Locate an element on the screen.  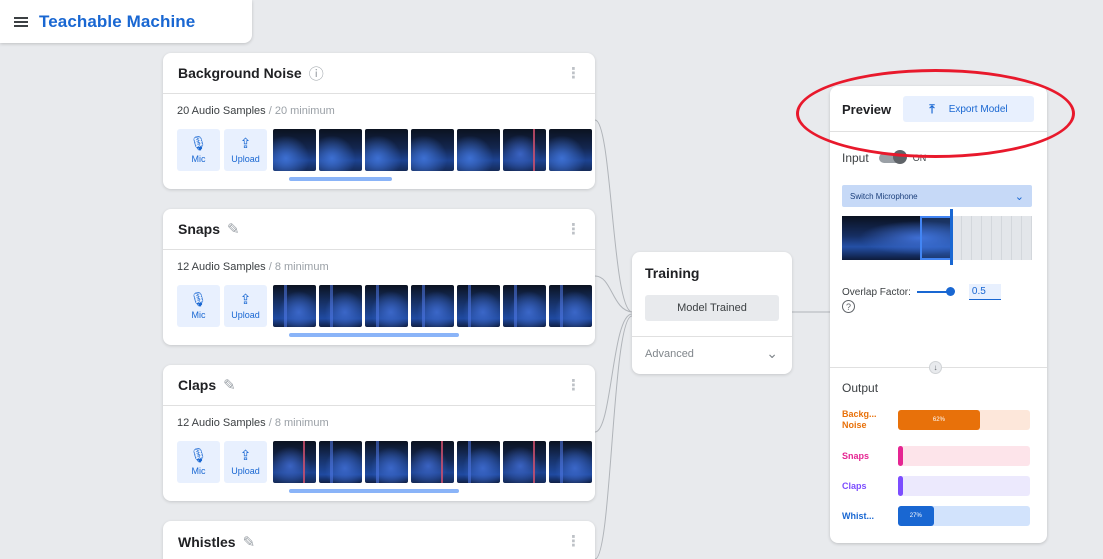
slider-knob is located at coordinates (950, 291).